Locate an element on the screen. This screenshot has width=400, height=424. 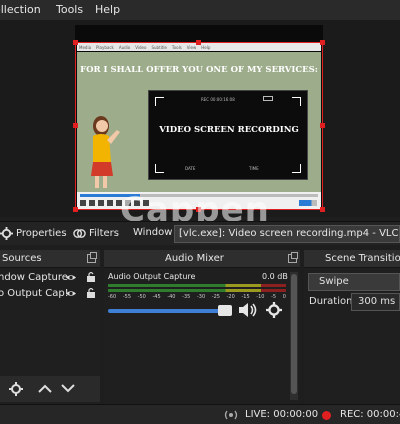
menu-tools: Tools is located at coordinates (69, 9).